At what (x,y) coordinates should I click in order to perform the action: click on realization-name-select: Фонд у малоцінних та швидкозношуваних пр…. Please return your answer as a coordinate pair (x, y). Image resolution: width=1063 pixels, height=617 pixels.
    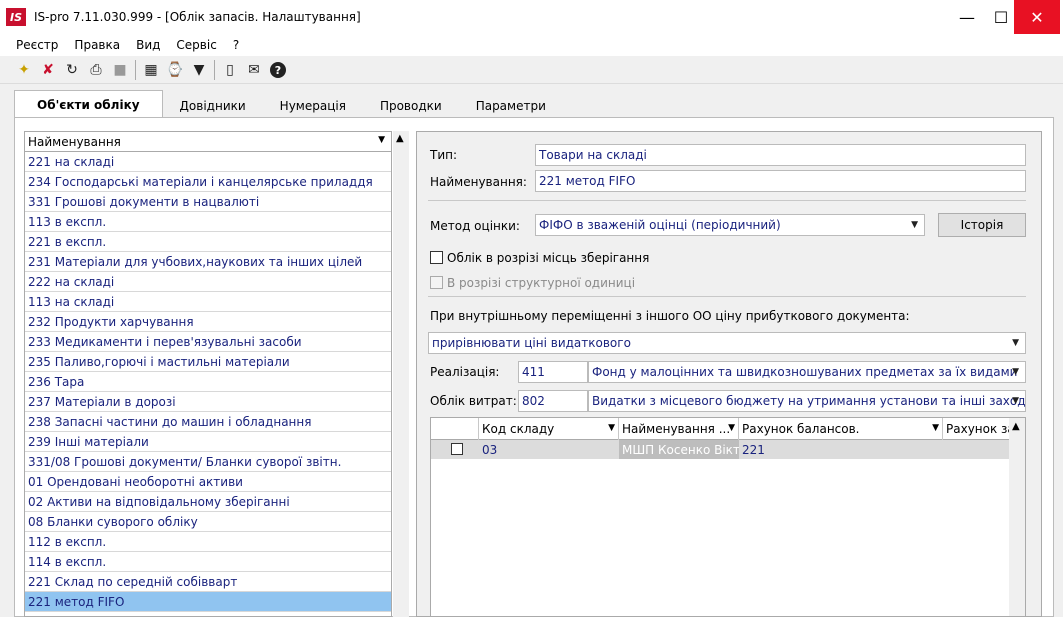
    Looking at the image, I should click on (807, 372).